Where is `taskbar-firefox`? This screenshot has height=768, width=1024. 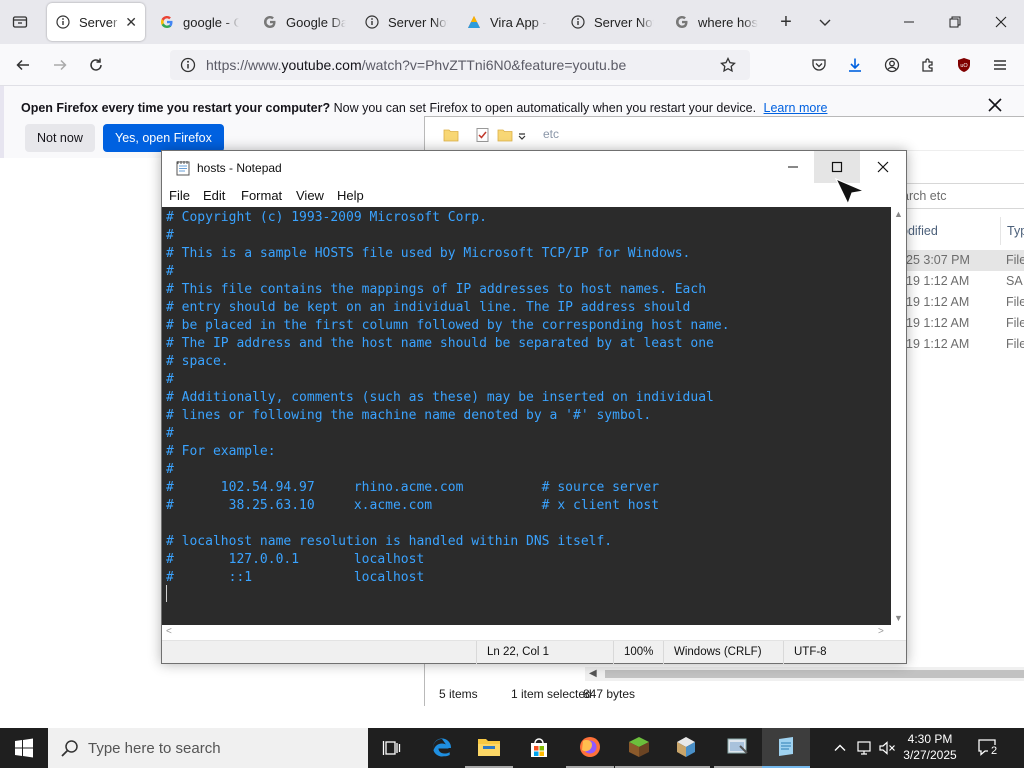 taskbar-firefox is located at coordinates (590, 748).